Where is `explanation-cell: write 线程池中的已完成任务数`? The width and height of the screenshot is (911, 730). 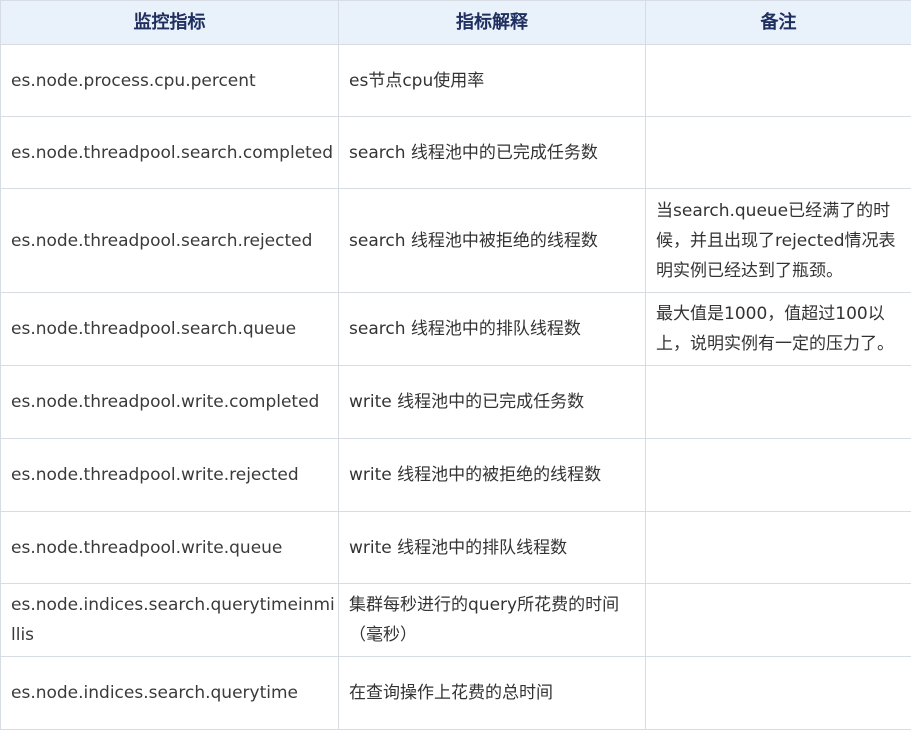
explanation-cell: write 线程池中的已完成任务数 is located at coordinates (492, 402).